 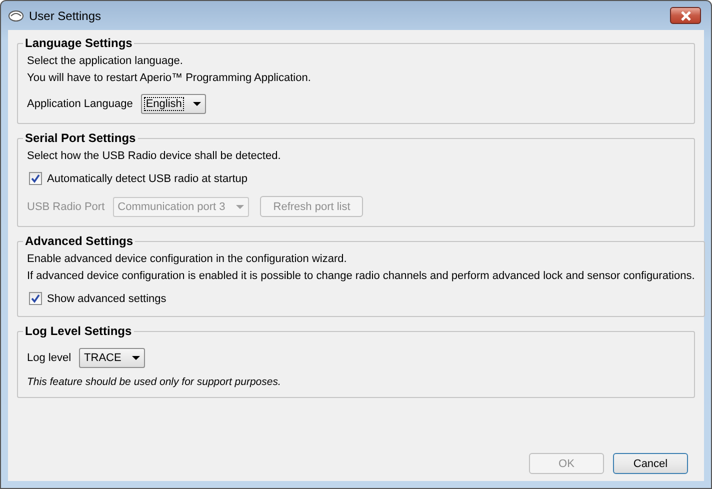 I want to click on group-title: Serial Port Settings, so click(x=80, y=138).